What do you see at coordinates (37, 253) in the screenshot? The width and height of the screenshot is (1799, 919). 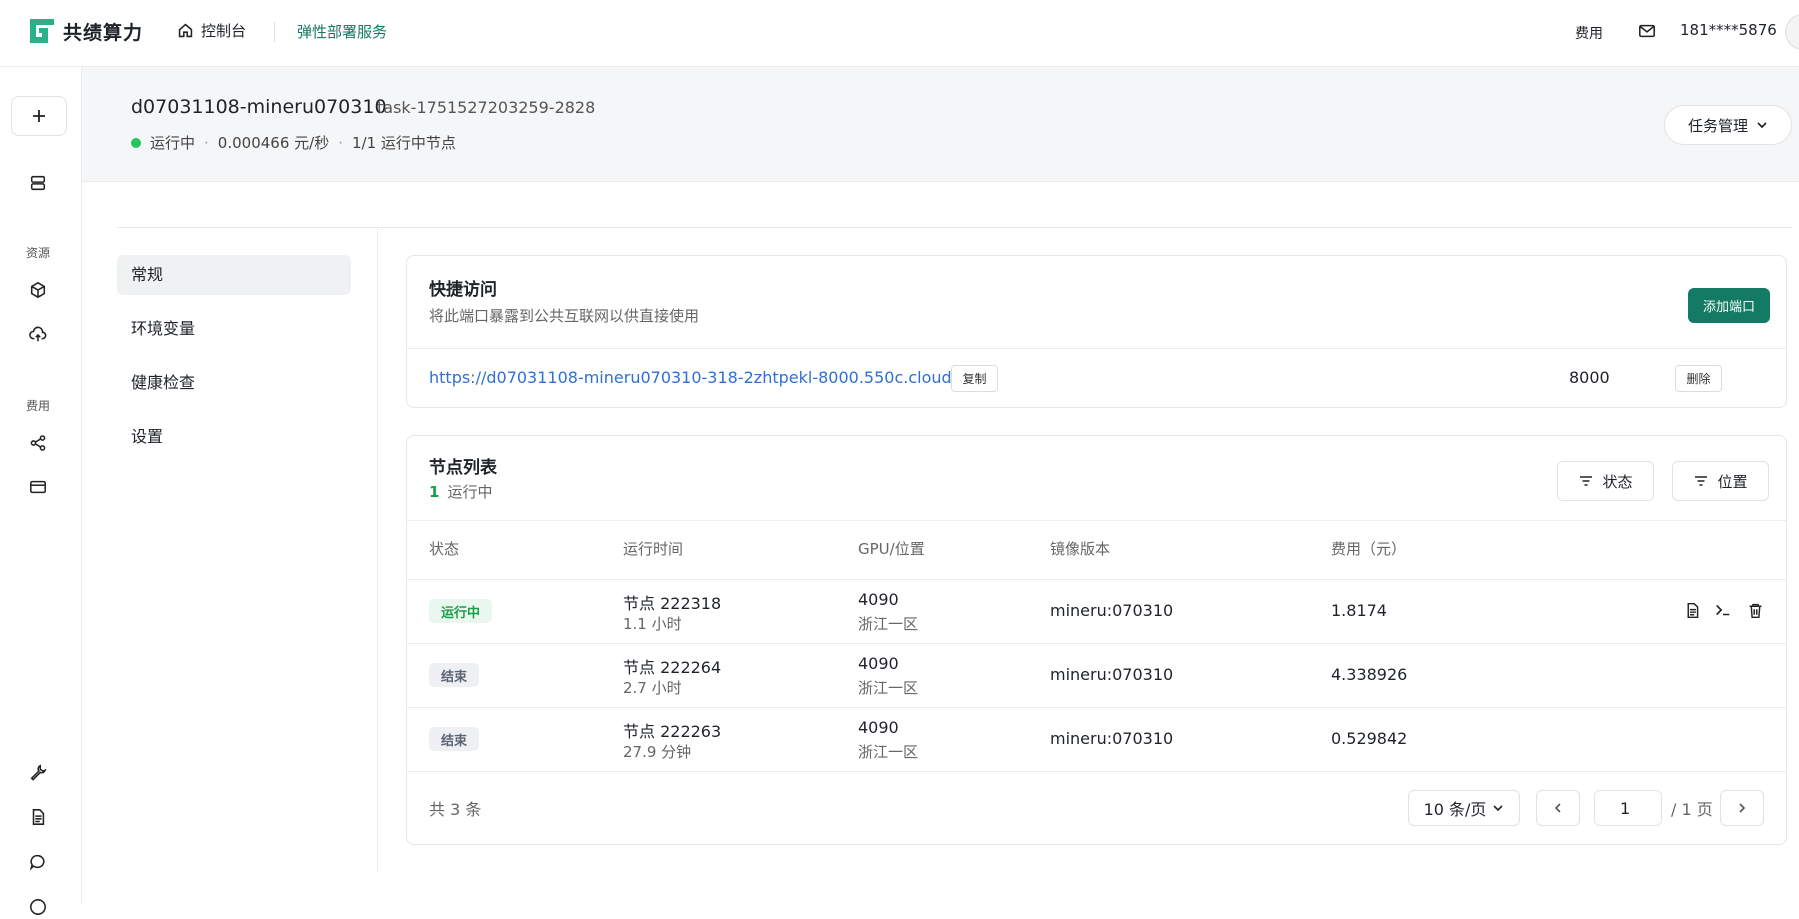 I see `rail-section-resource: 资源` at bounding box center [37, 253].